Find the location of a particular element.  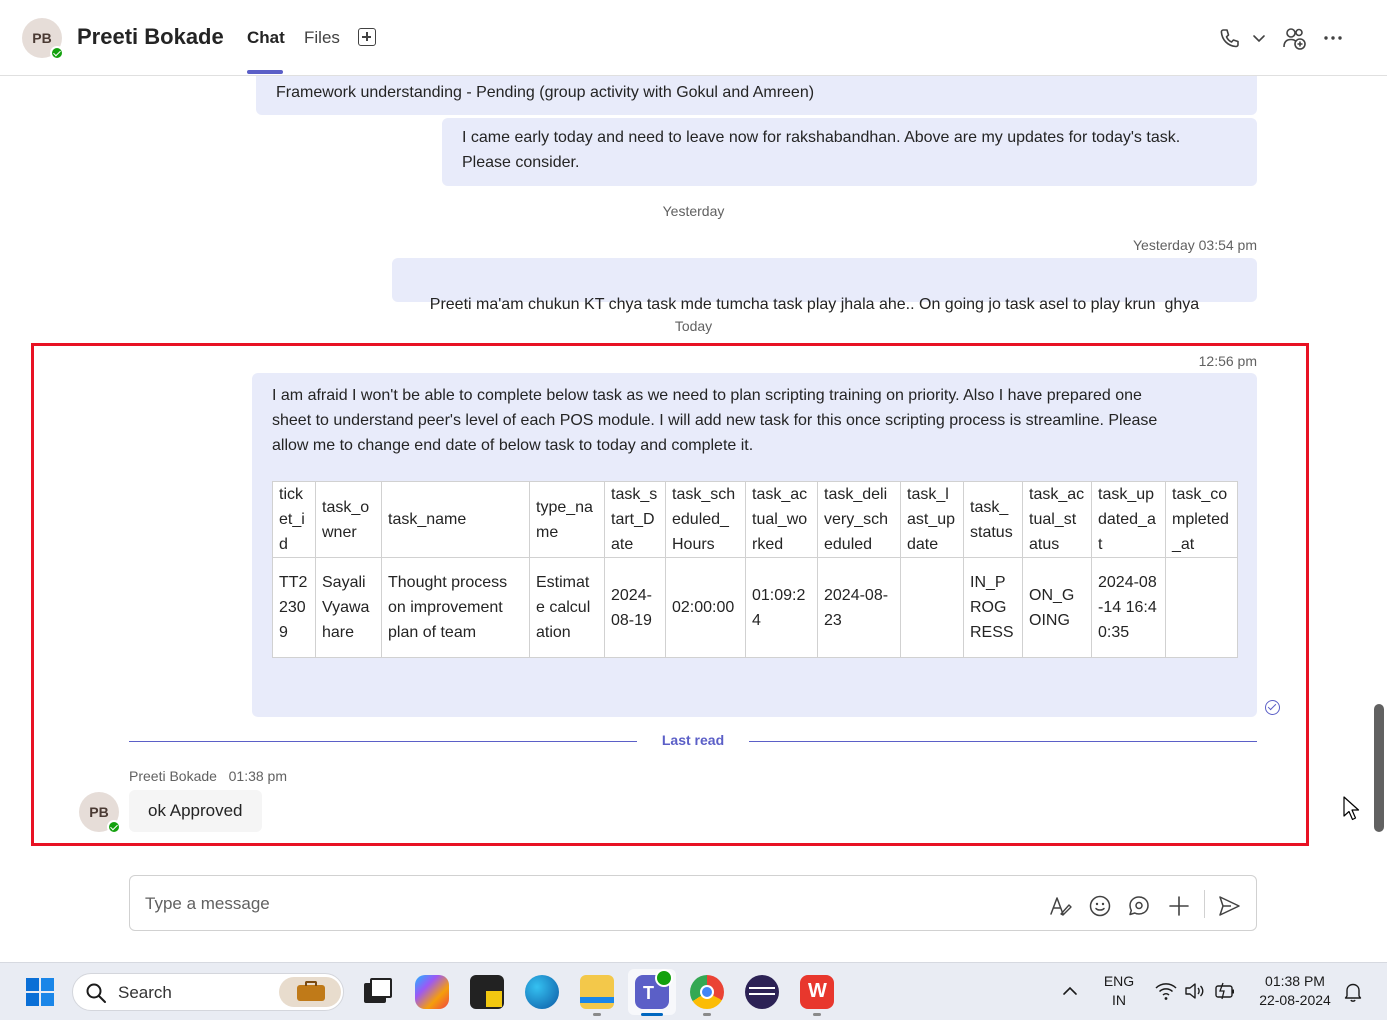

day-separator: Today is located at coordinates (693, 326).